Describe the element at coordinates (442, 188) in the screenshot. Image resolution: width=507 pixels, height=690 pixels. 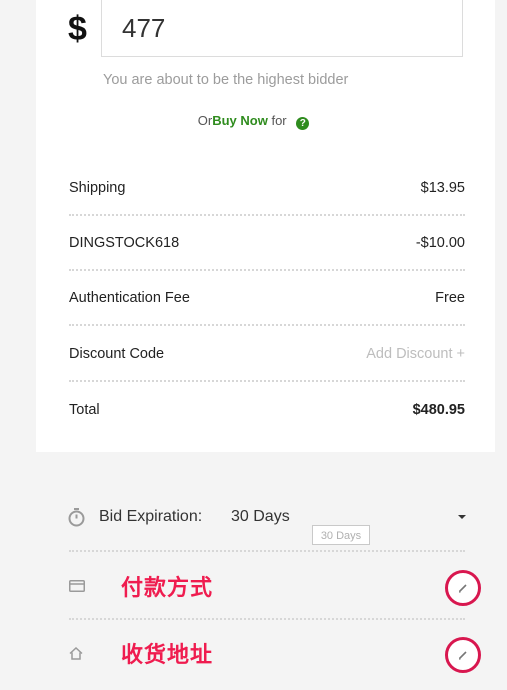
I see `summary-value: $13.95` at that location.